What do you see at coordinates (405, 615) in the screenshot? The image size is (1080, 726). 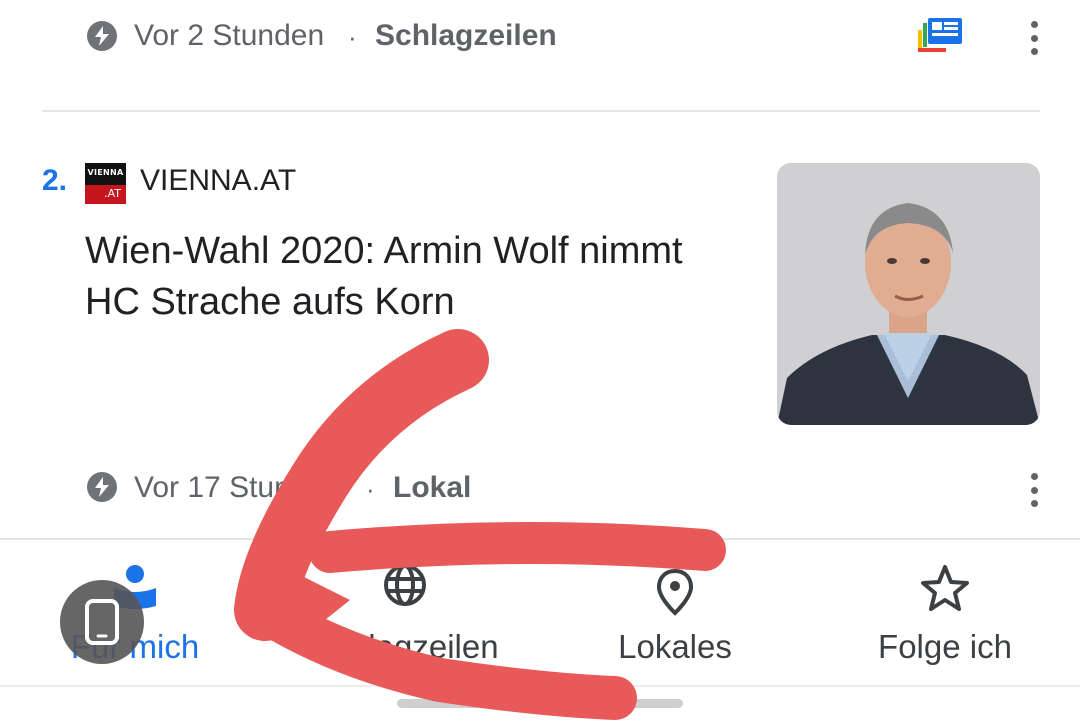 I see `nav-item-headlines: Schlagzeilen` at bounding box center [405, 615].